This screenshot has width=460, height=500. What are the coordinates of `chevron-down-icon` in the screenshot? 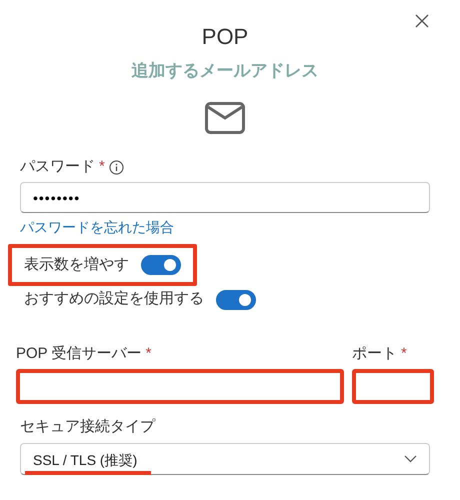 It's located at (410, 458).